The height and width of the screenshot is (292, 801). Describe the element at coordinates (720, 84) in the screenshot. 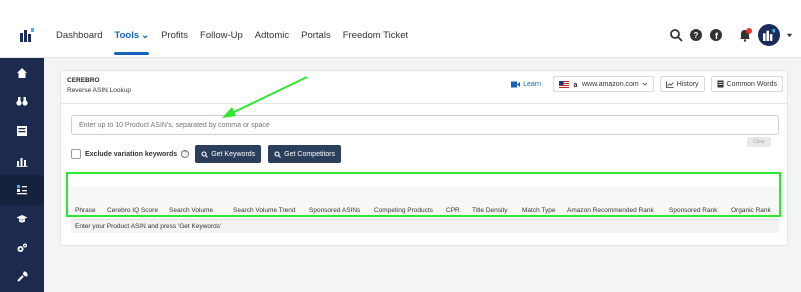

I see `document-icon` at that location.